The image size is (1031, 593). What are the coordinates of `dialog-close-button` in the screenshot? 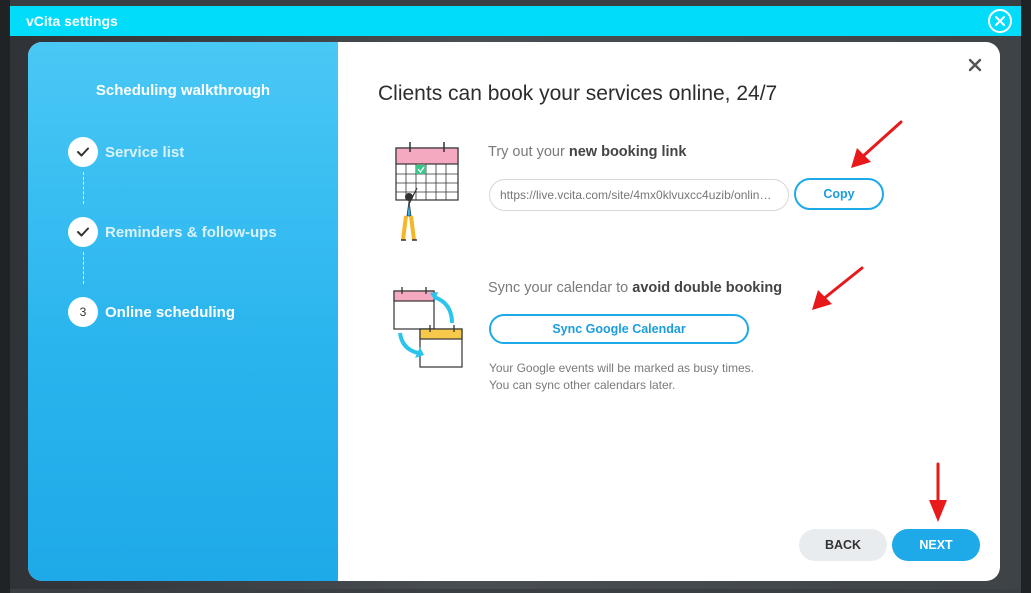 It's located at (975, 65).